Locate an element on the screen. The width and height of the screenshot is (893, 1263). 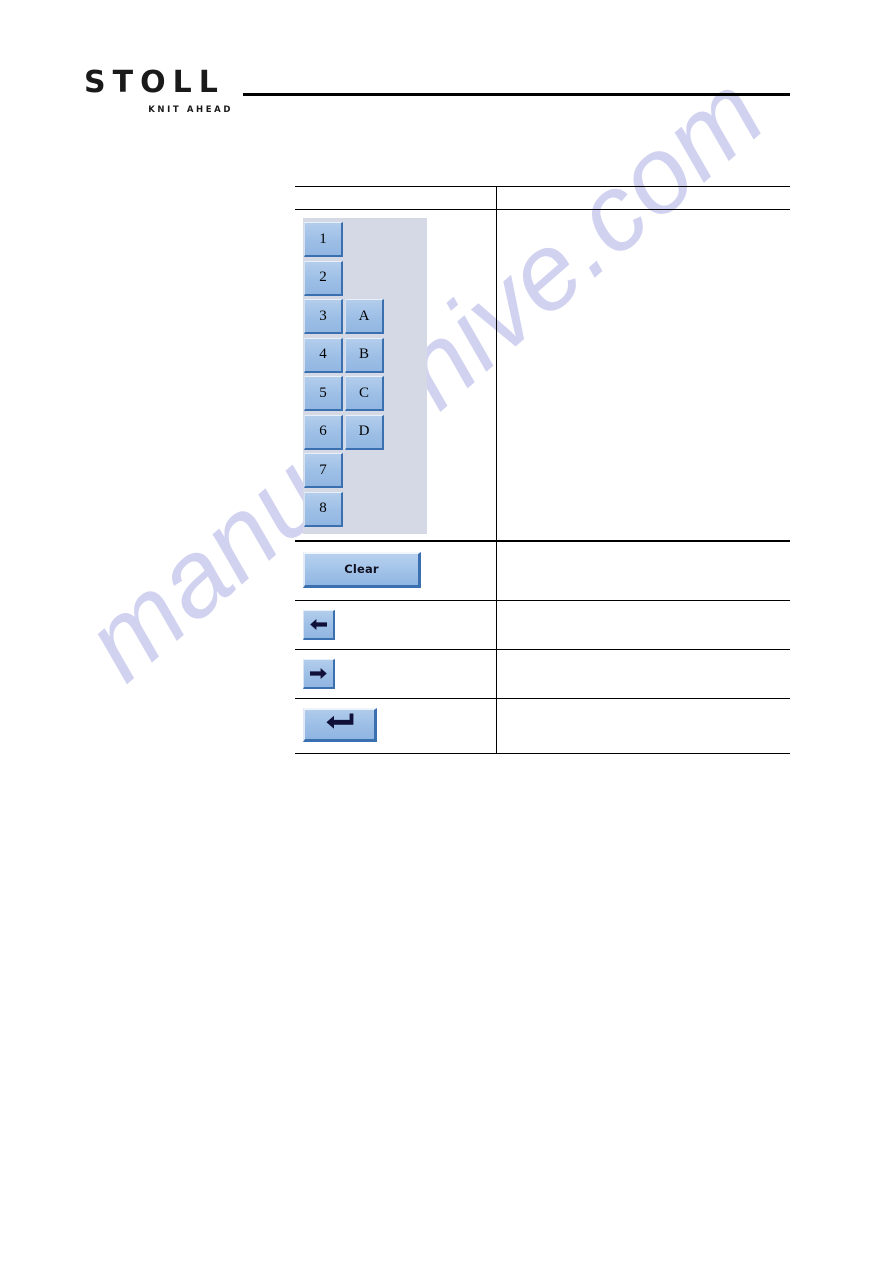
arrow-right-button-wrap is located at coordinates (395, 674).